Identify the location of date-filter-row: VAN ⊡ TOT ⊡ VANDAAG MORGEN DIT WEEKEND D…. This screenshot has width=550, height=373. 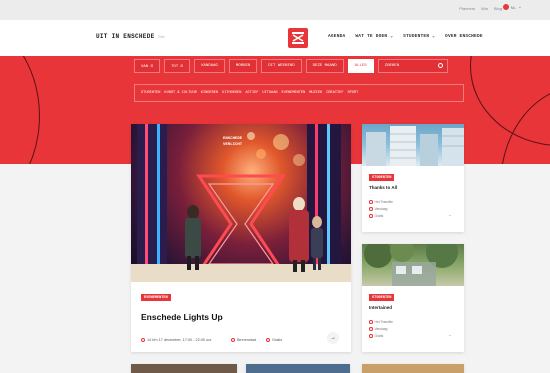
(291, 66).